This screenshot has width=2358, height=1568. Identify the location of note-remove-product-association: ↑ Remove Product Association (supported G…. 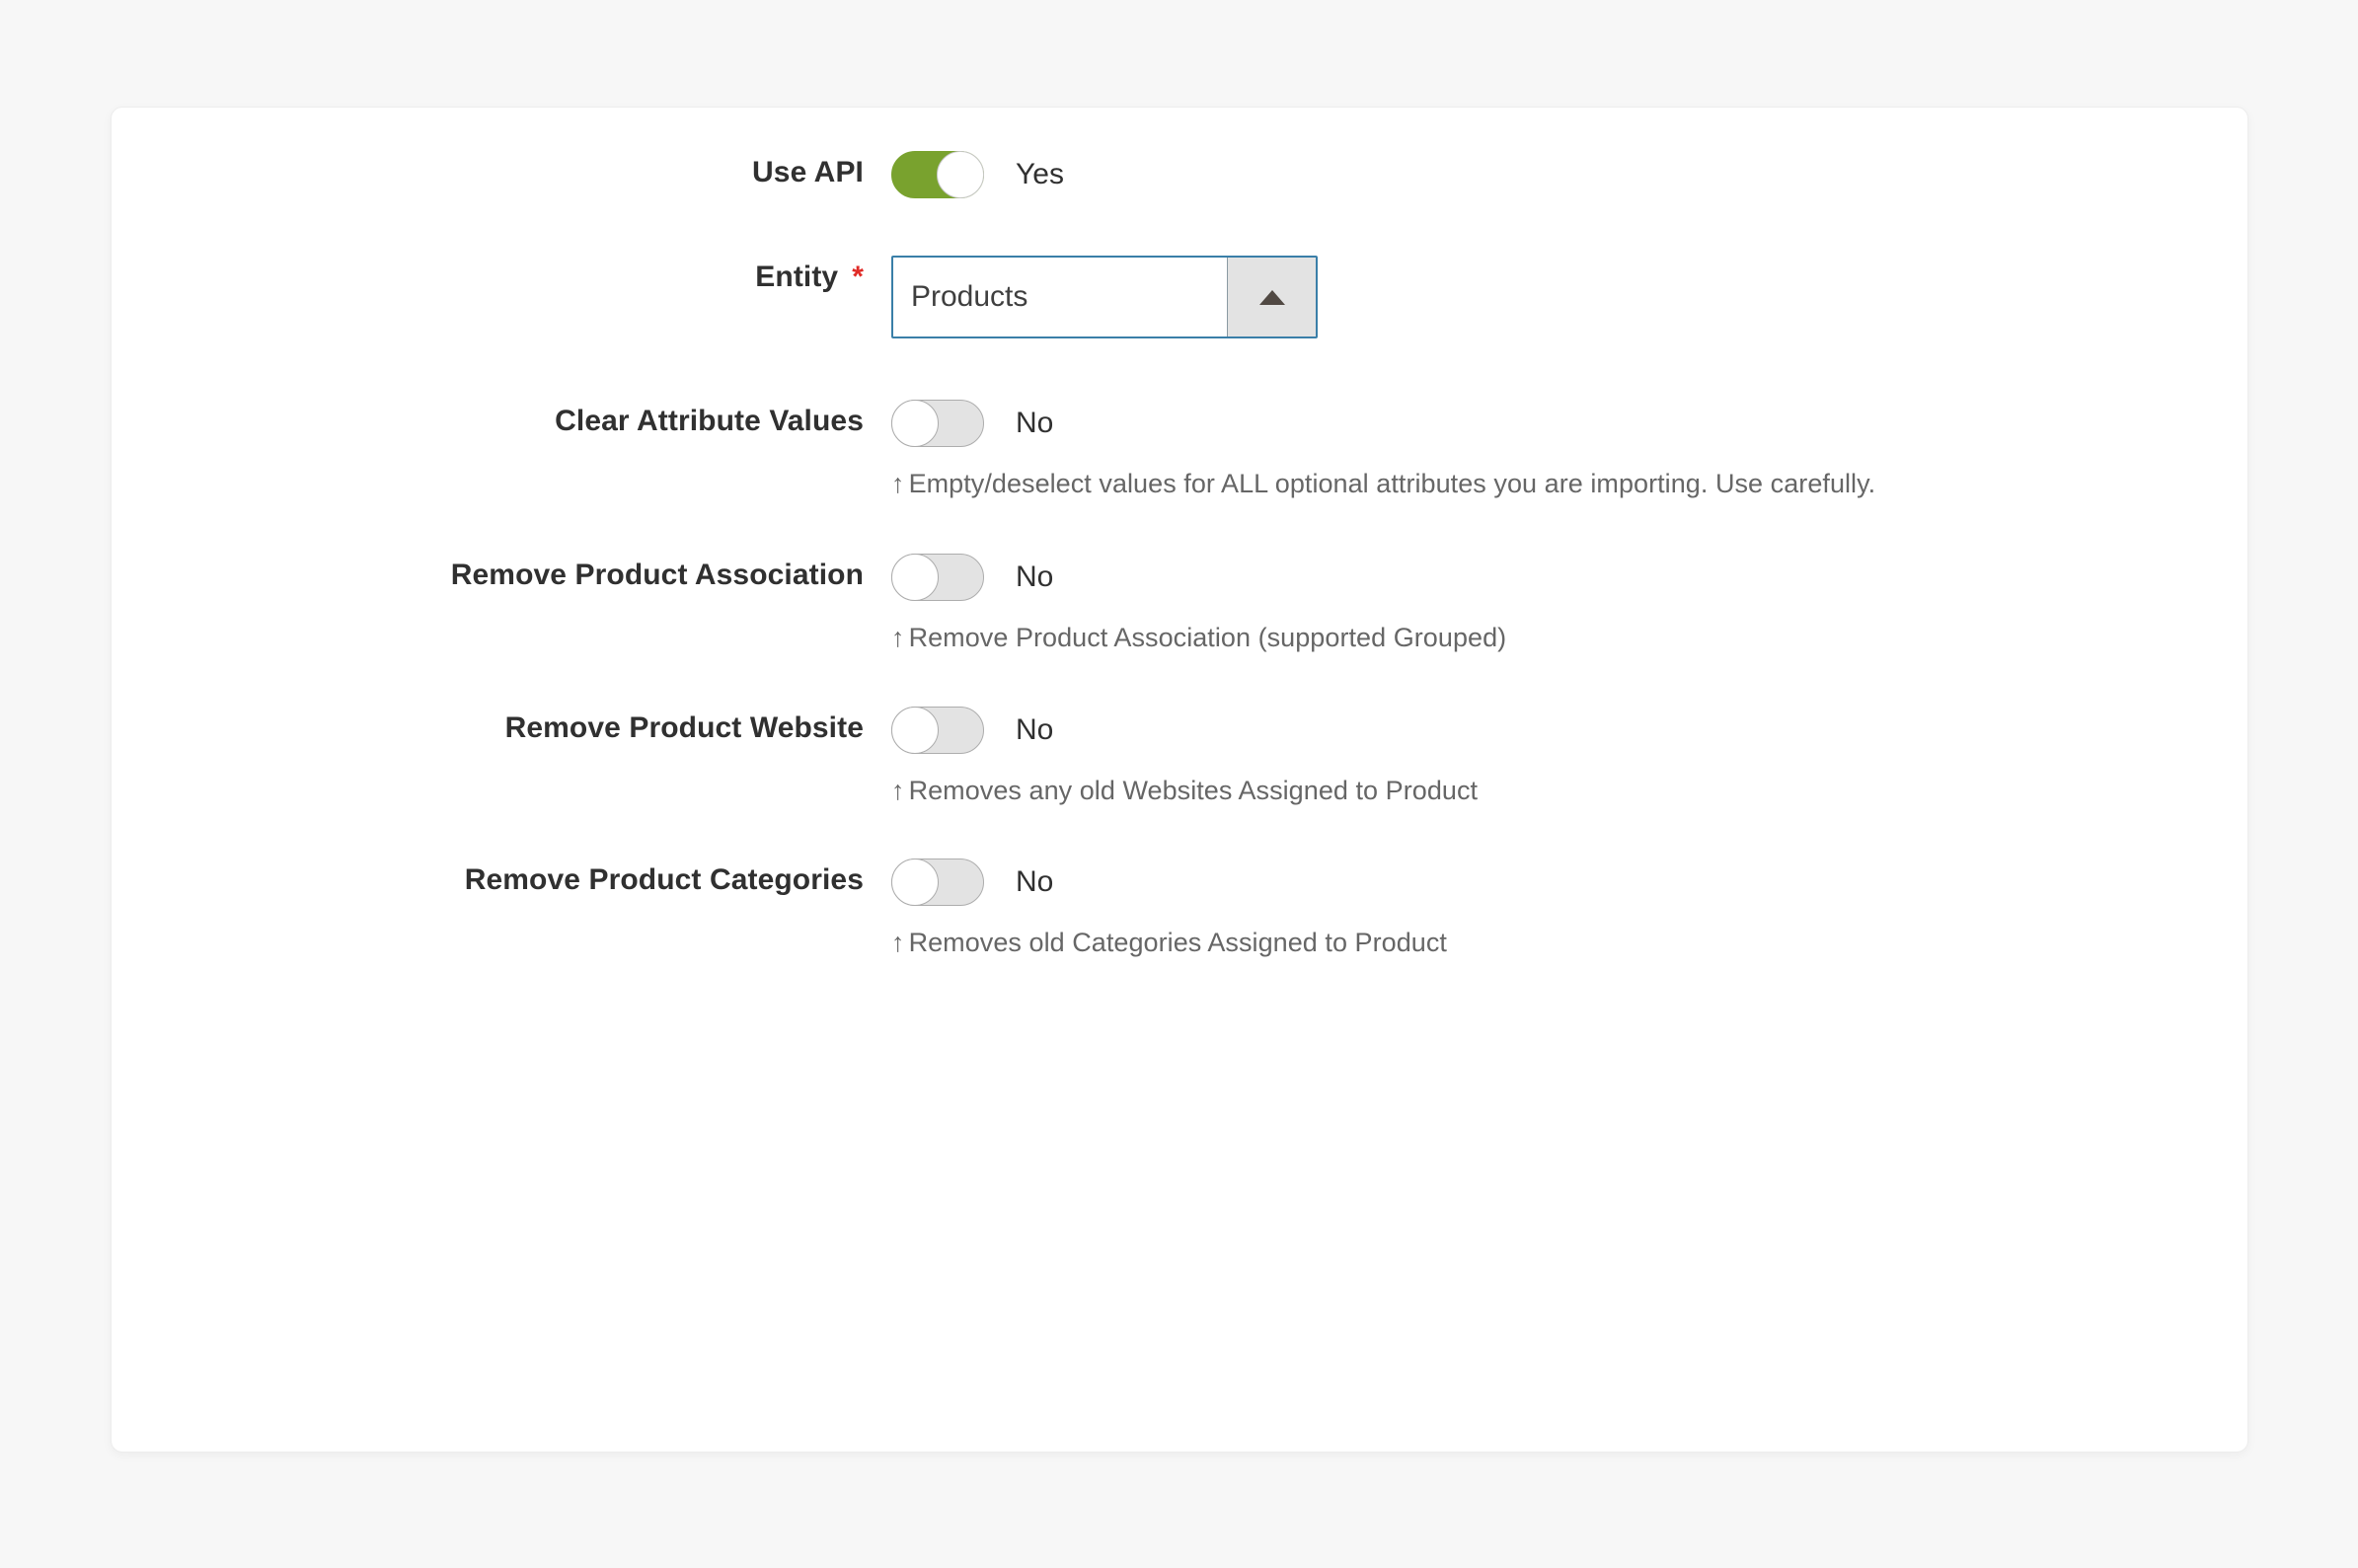
(1446, 637).